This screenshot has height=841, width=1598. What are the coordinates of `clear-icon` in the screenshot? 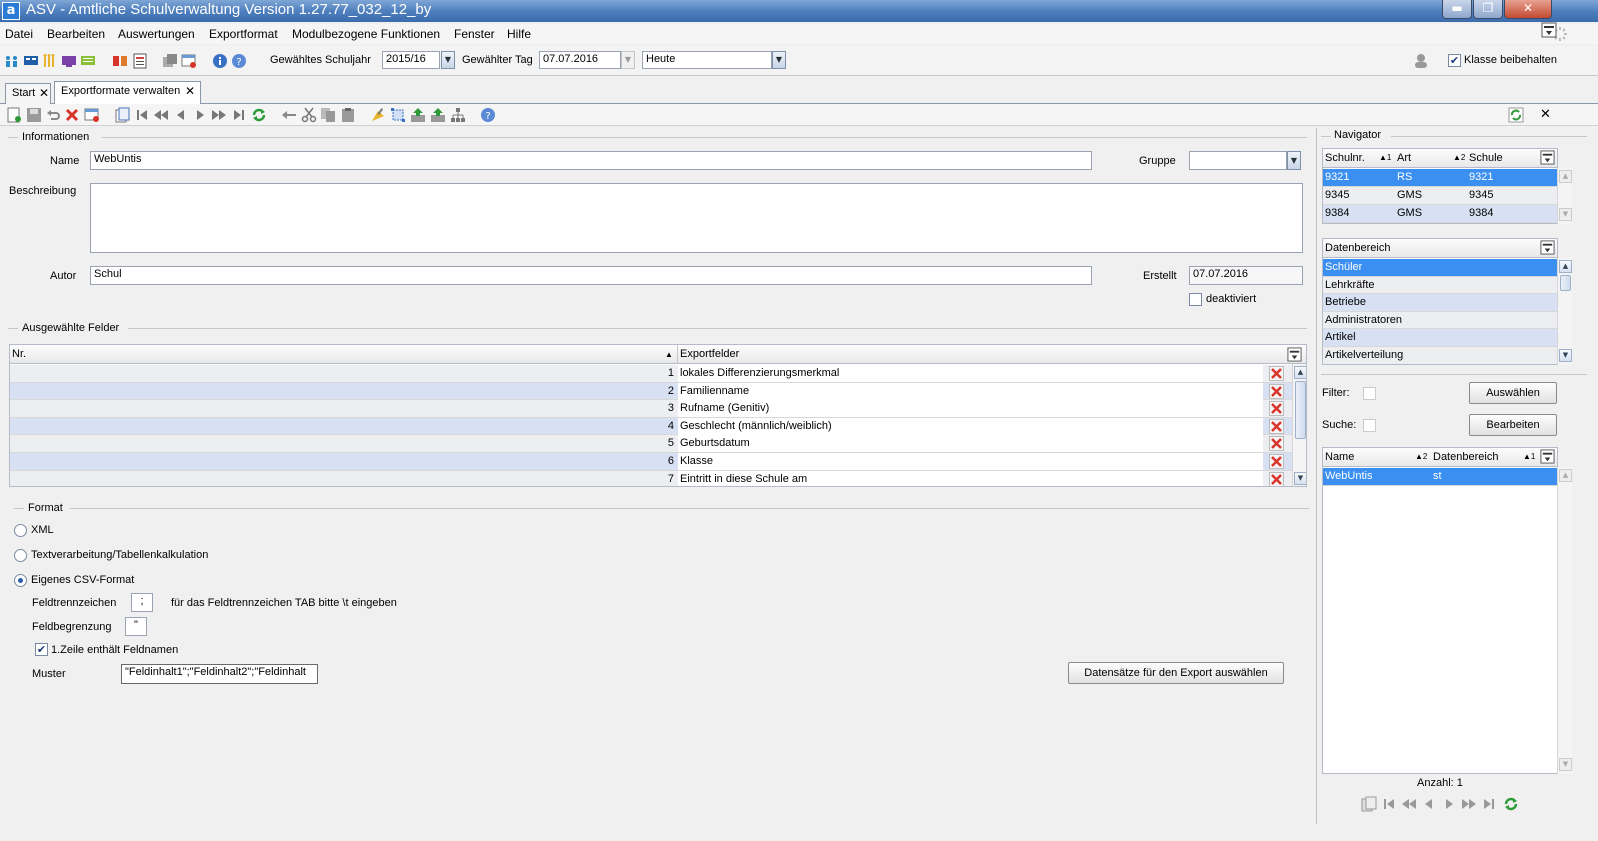 It's located at (378, 115).